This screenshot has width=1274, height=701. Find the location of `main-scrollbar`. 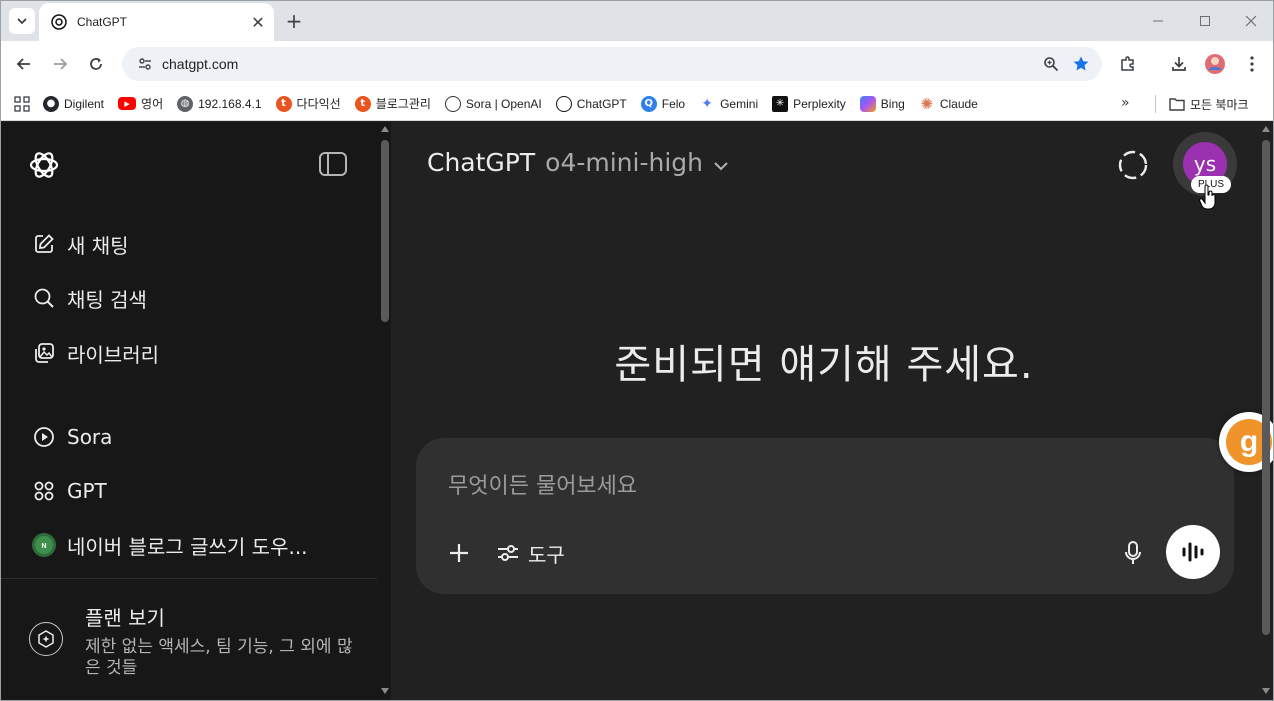

main-scrollbar is located at coordinates (1266, 411).